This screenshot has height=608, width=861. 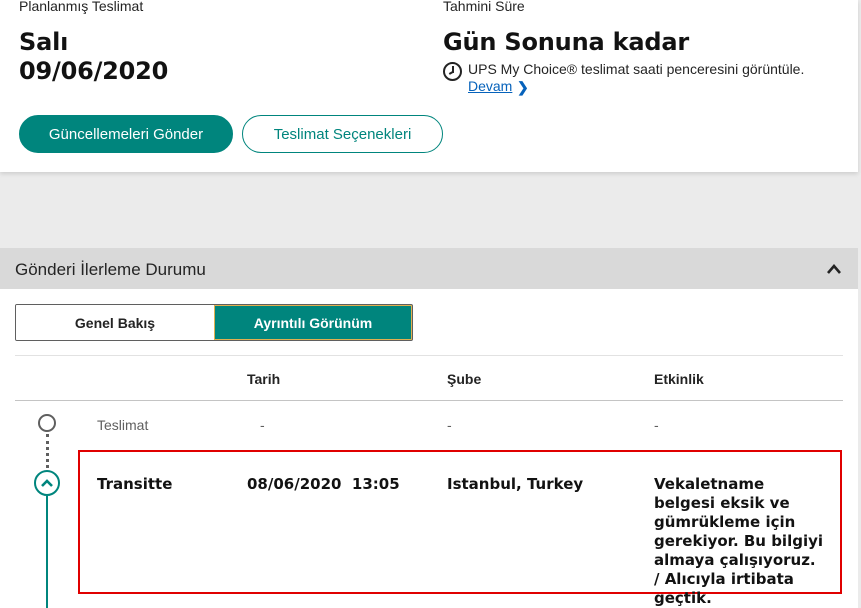 What do you see at coordinates (484, 7) in the screenshot?
I see `estimated-time-label: Tahmini Süre` at bounding box center [484, 7].